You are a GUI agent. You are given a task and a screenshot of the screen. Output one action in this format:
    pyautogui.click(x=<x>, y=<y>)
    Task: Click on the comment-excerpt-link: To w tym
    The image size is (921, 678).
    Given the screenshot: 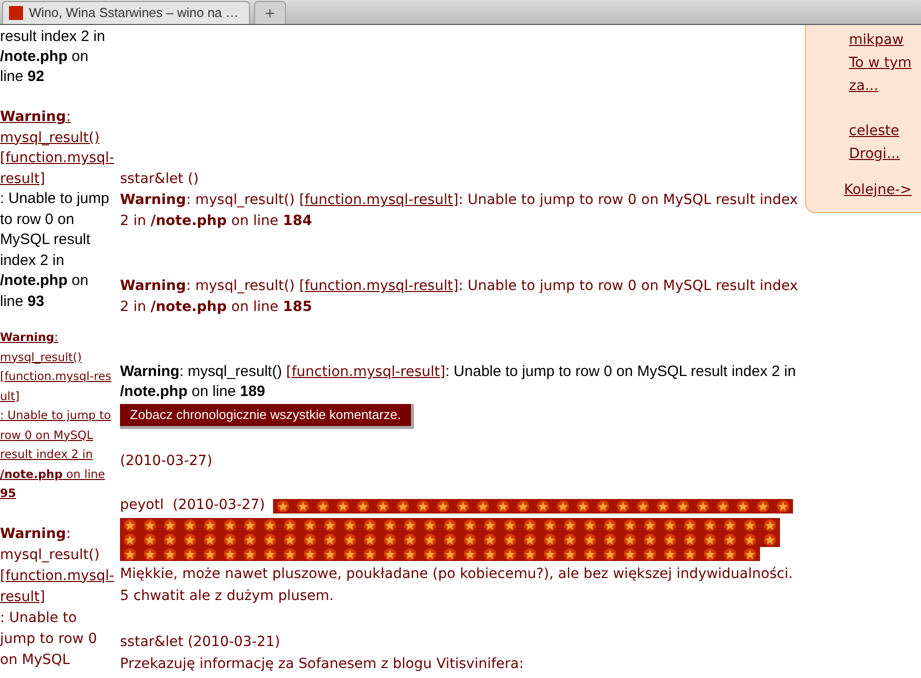 What is the action you would take?
    pyautogui.click(x=885, y=63)
    